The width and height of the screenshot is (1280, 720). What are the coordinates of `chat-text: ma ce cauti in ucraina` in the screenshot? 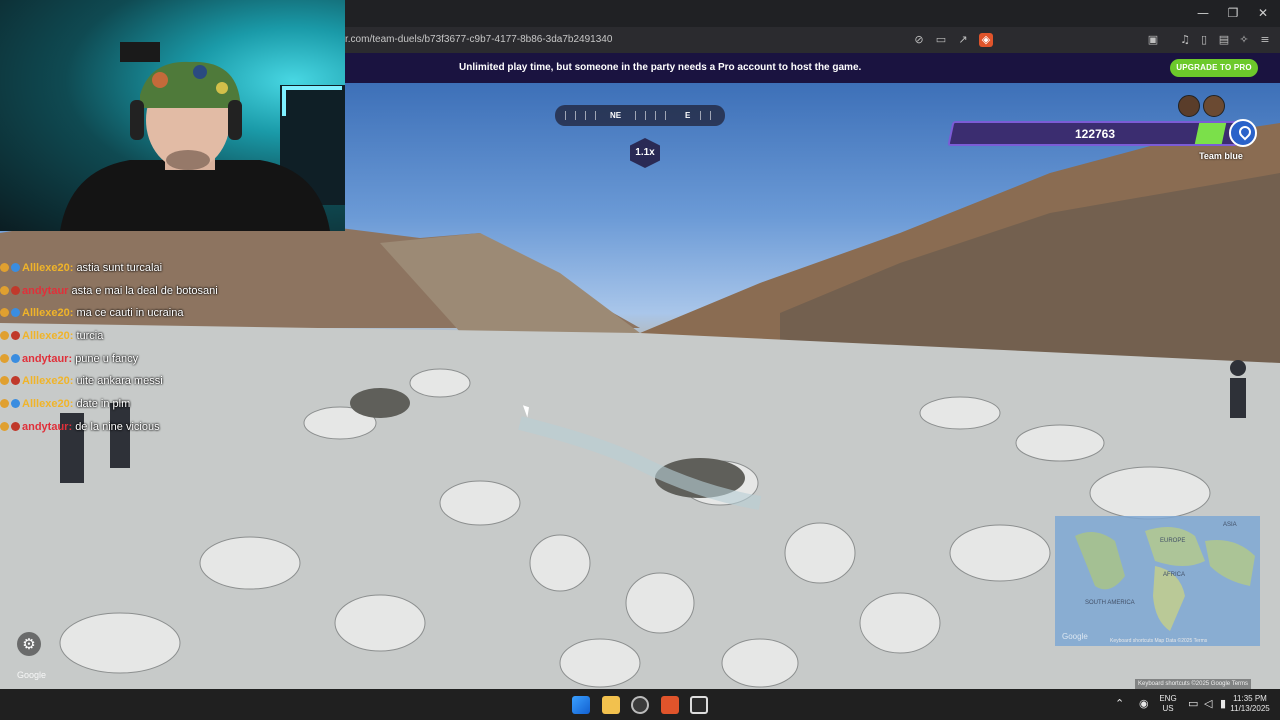 It's located at (130, 313).